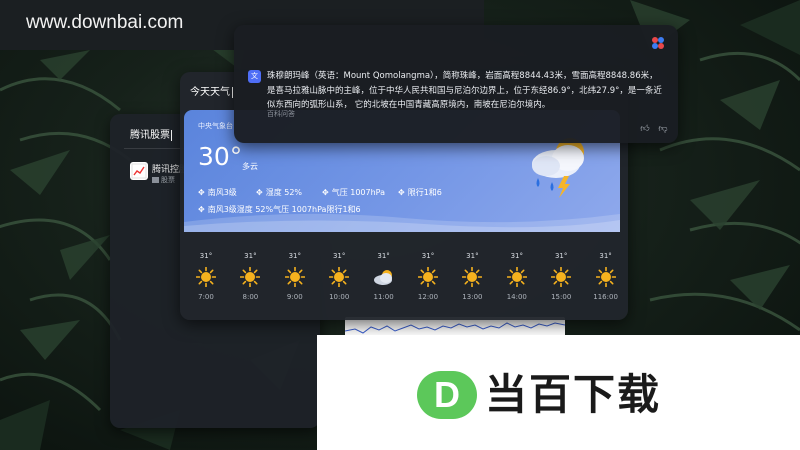 The height and width of the screenshot is (450, 800). What do you see at coordinates (561, 297) in the screenshot?
I see `hour-time: 15:00` at bounding box center [561, 297].